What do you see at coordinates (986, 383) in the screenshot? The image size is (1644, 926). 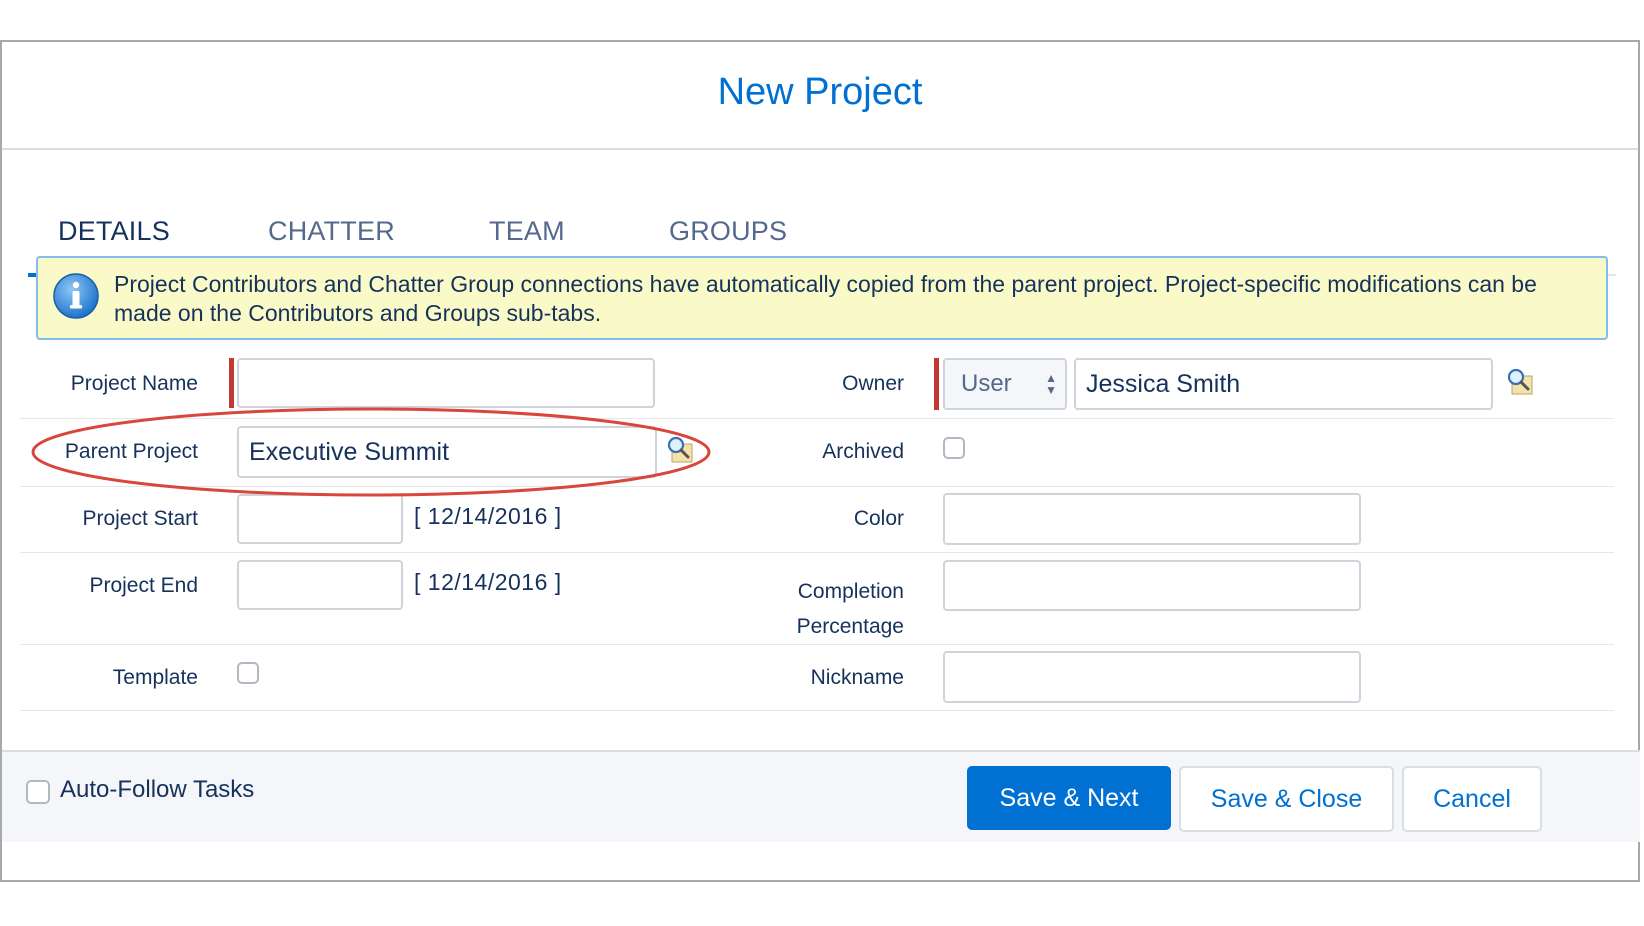 I see `owner-type-value: User` at bounding box center [986, 383].